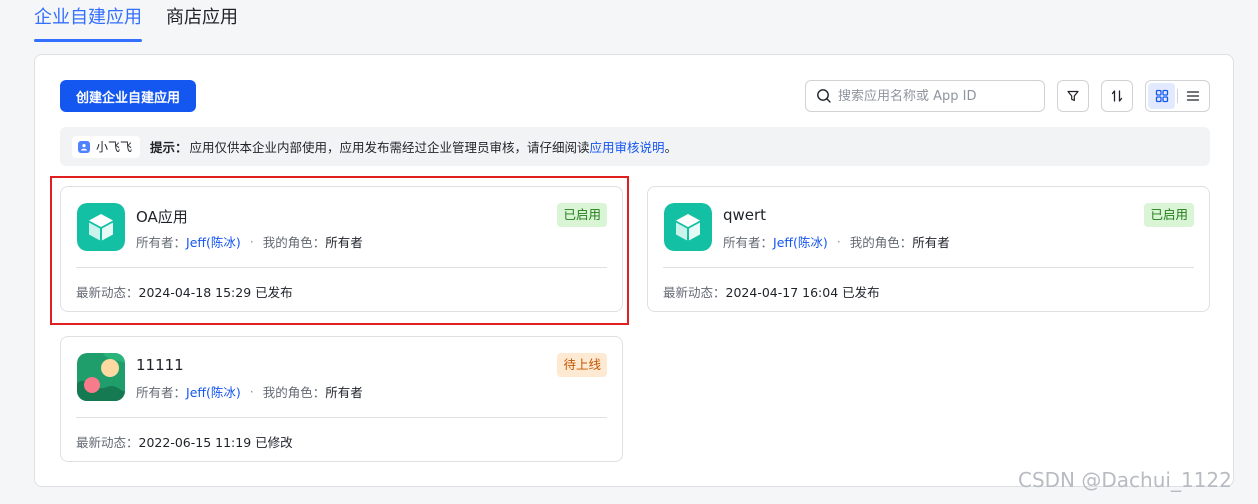  What do you see at coordinates (582, 365) in the screenshot?
I see `status-badge: 待上线` at bounding box center [582, 365].